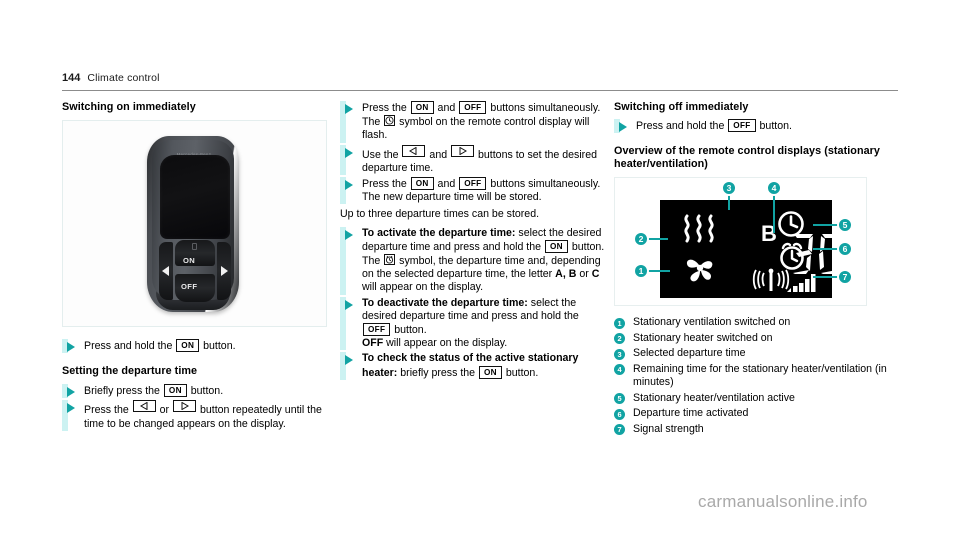  I want to click on callout-6: 6, so click(845, 249).